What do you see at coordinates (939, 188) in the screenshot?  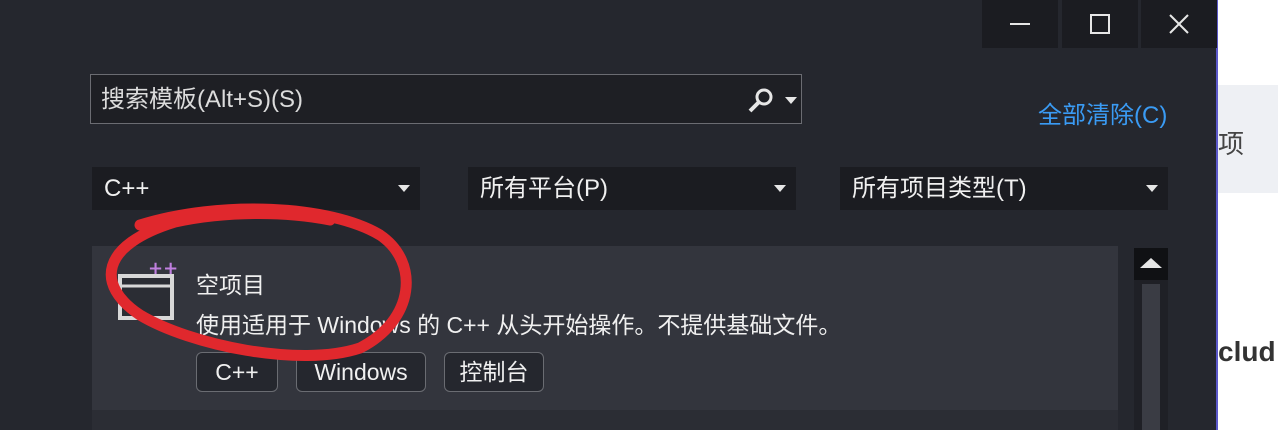 I see `project-type-filter-value: 所有项目类型(T)` at bounding box center [939, 188].